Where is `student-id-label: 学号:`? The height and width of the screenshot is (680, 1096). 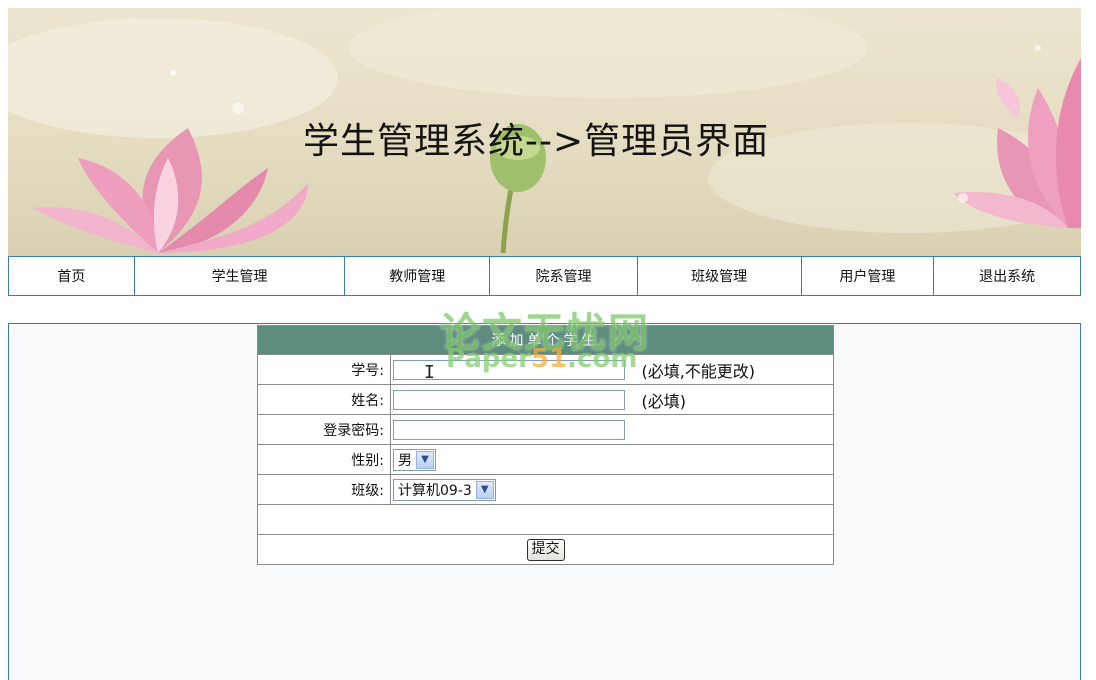 student-id-label: 学号: is located at coordinates (324, 369).